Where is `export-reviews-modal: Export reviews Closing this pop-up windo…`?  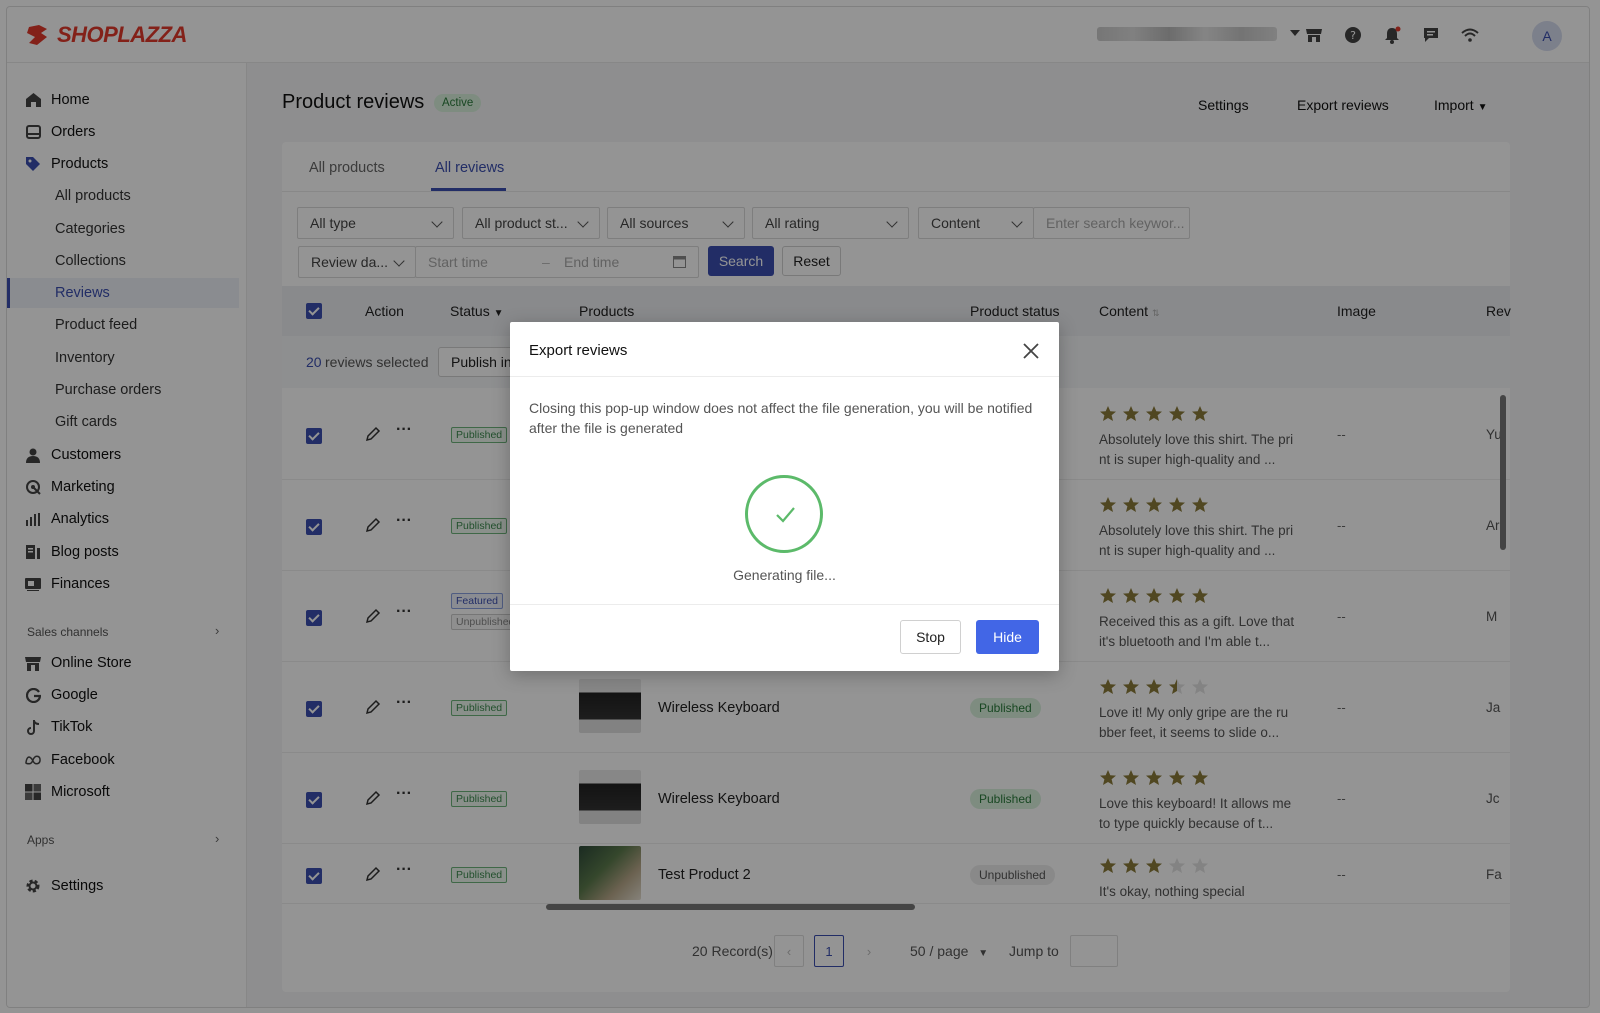 export-reviews-modal: Export reviews Closing this pop-up windo… is located at coordinates (784, 496).